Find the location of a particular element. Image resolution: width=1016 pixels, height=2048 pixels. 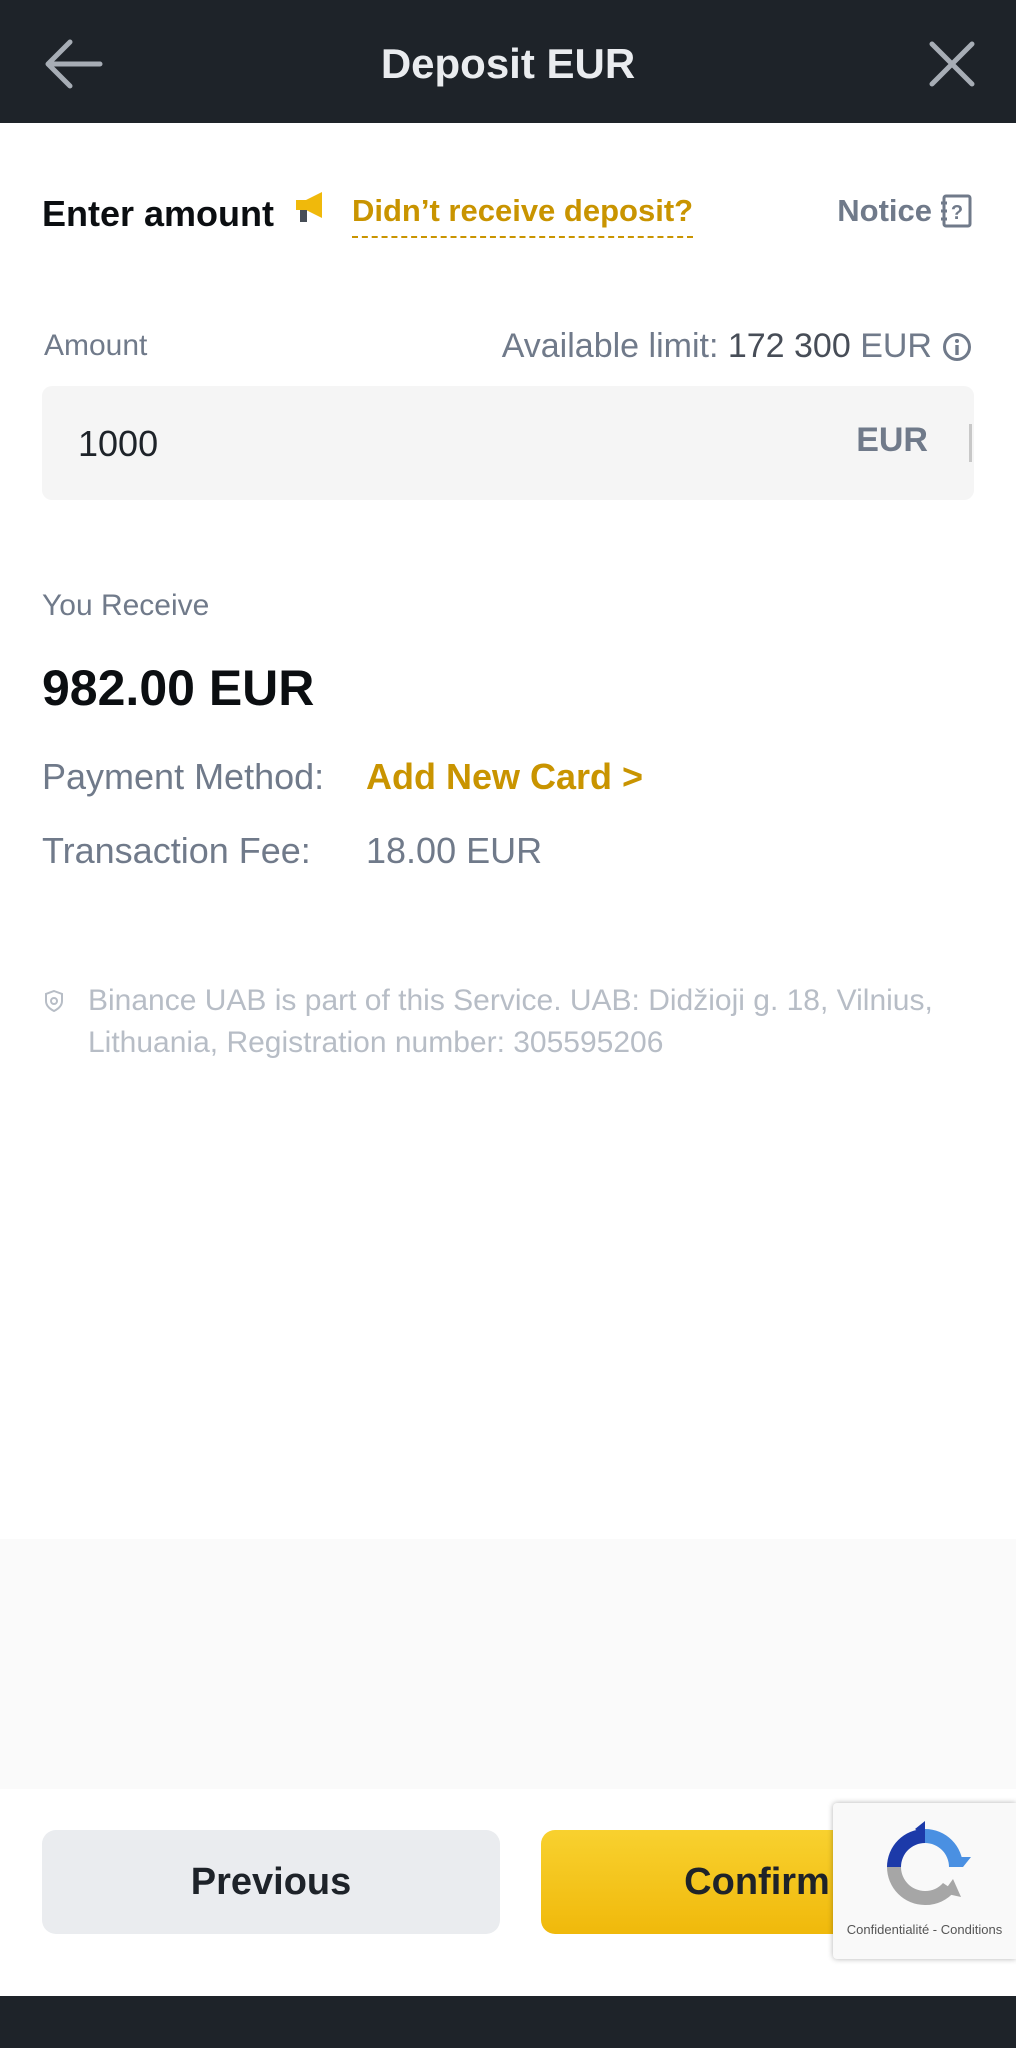

available-limit-value: 172 300 is located at coordinates (789, 346).